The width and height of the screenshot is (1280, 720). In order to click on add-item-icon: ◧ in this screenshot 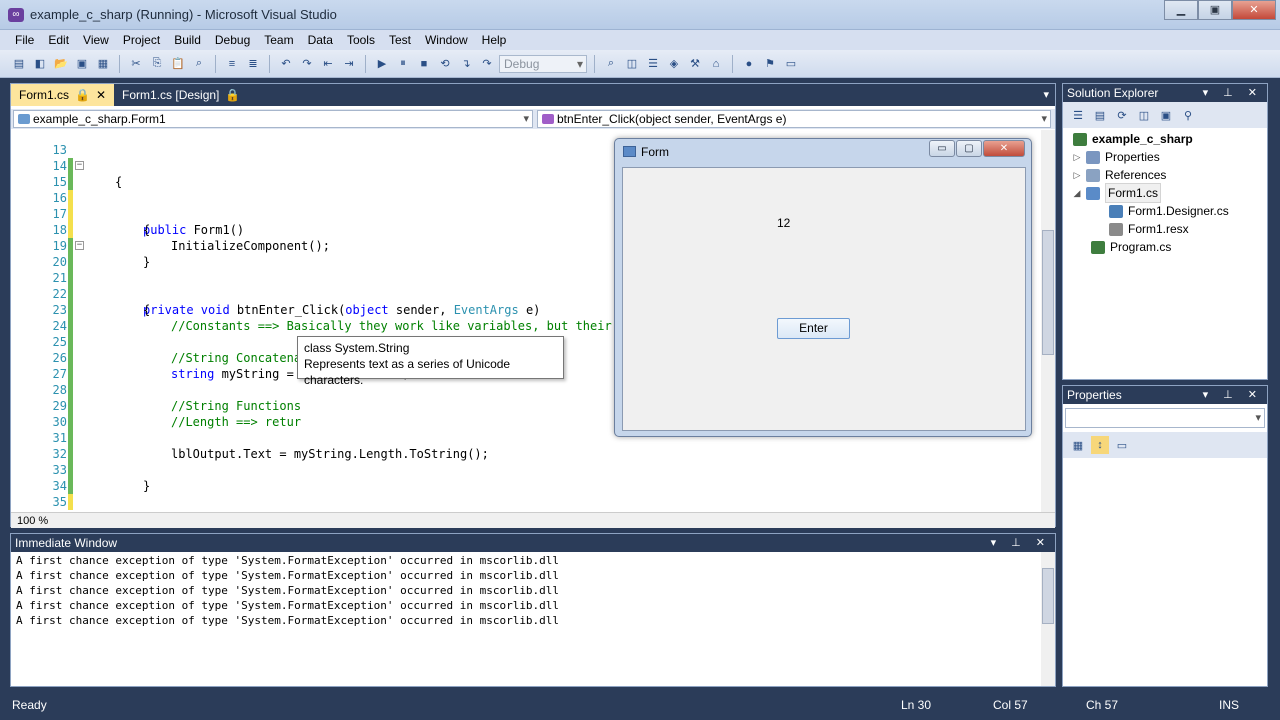, I will do `click(40, 64)`.